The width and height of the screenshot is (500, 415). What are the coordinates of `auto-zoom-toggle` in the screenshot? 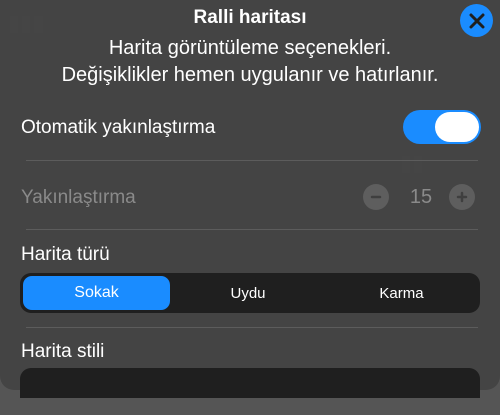 It's located at (442, 127).